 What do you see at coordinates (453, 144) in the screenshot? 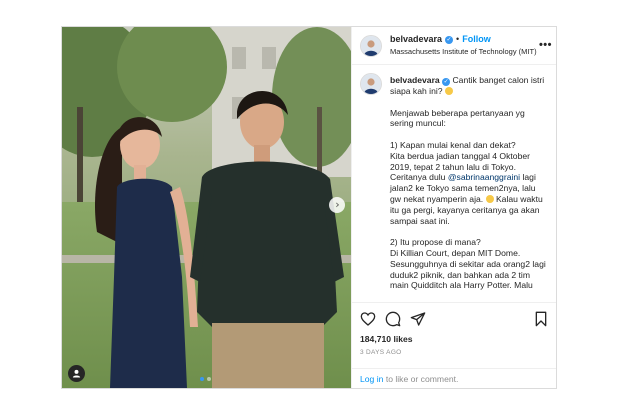
I see `caption-question-1: 1) Kapan mulai kenal dan dekat?` at bounding box center [453, 144].